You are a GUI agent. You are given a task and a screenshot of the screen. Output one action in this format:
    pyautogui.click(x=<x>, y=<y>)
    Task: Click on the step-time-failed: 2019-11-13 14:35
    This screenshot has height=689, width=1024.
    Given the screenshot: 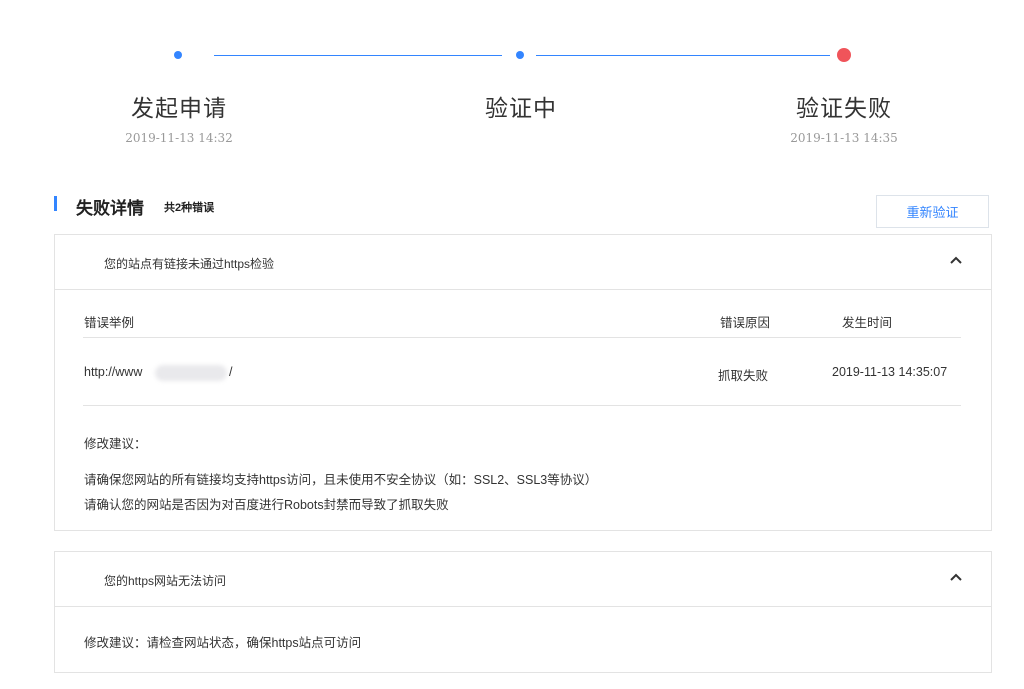 What is the action you would take?
    pyautogui.click(x=844, y=138)
    